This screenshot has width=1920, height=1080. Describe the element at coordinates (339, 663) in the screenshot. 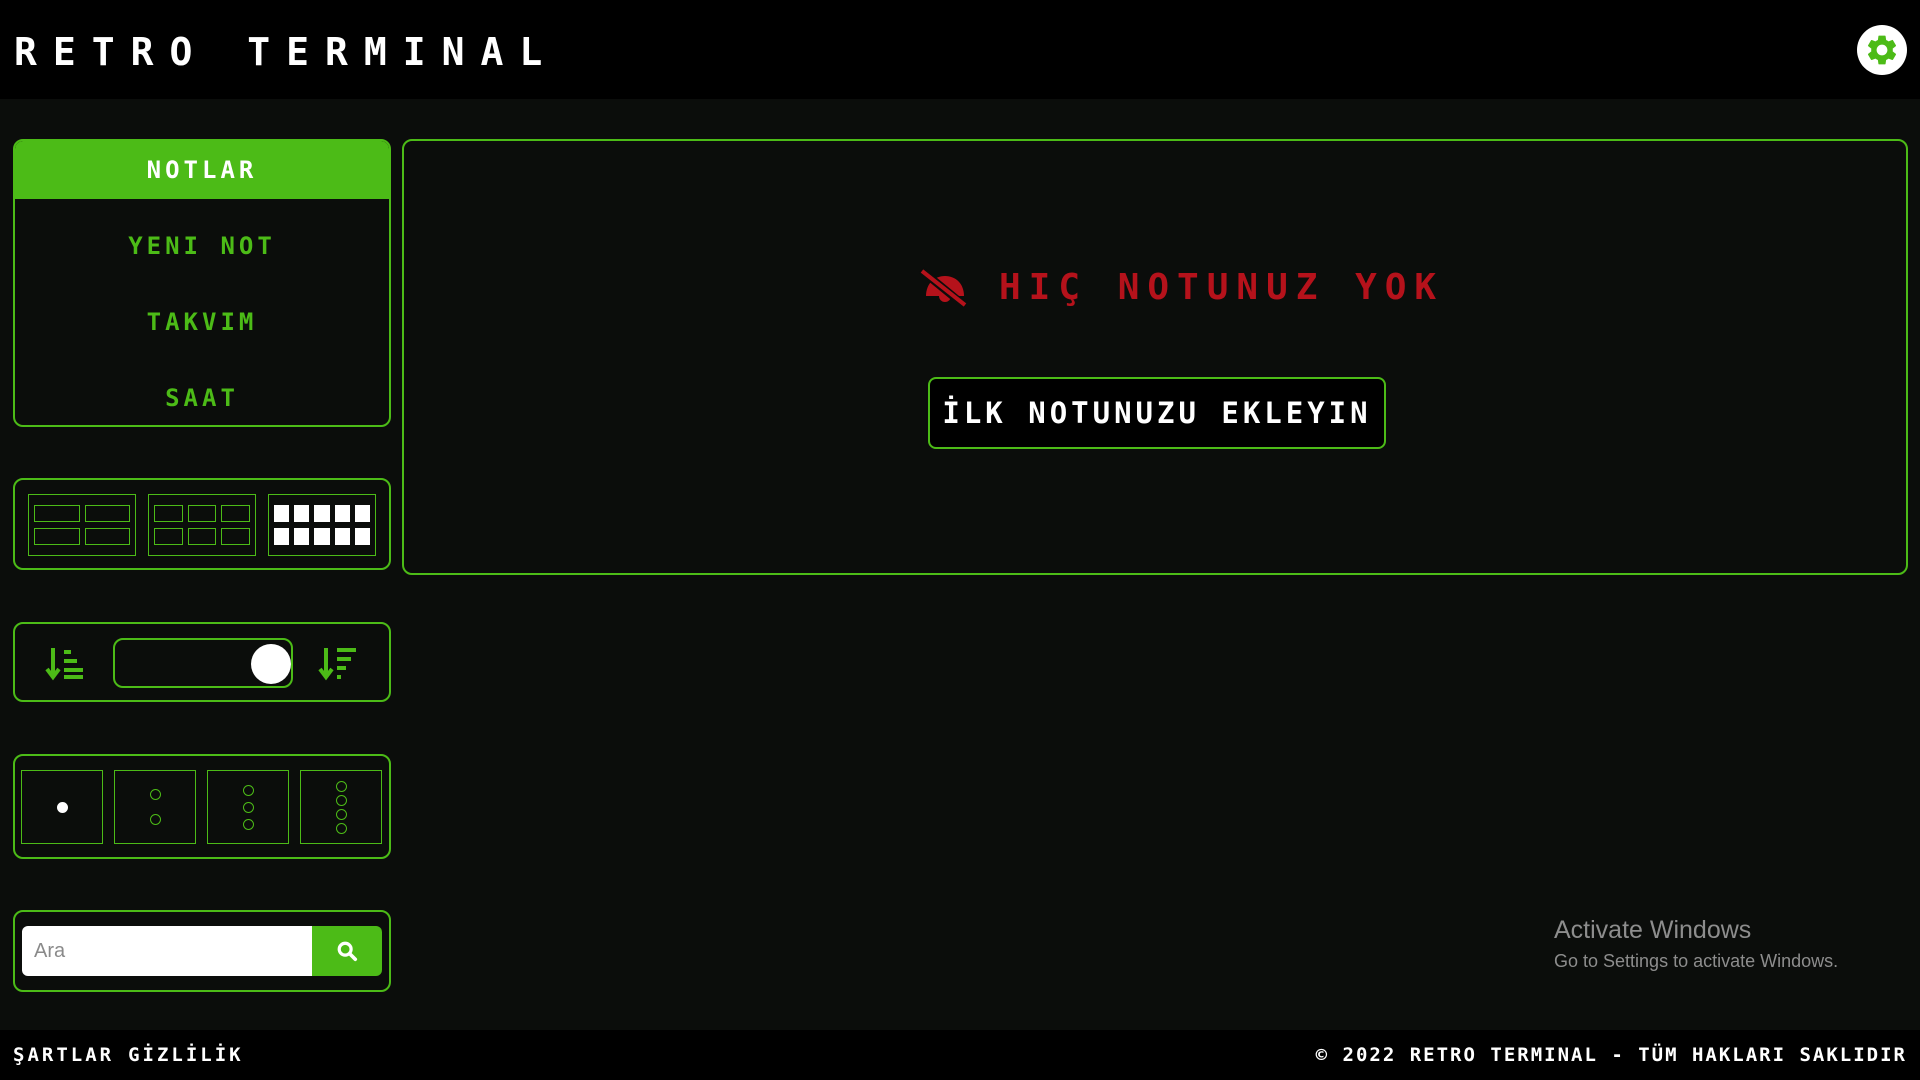

I see `sort-descending-icon` at that location.